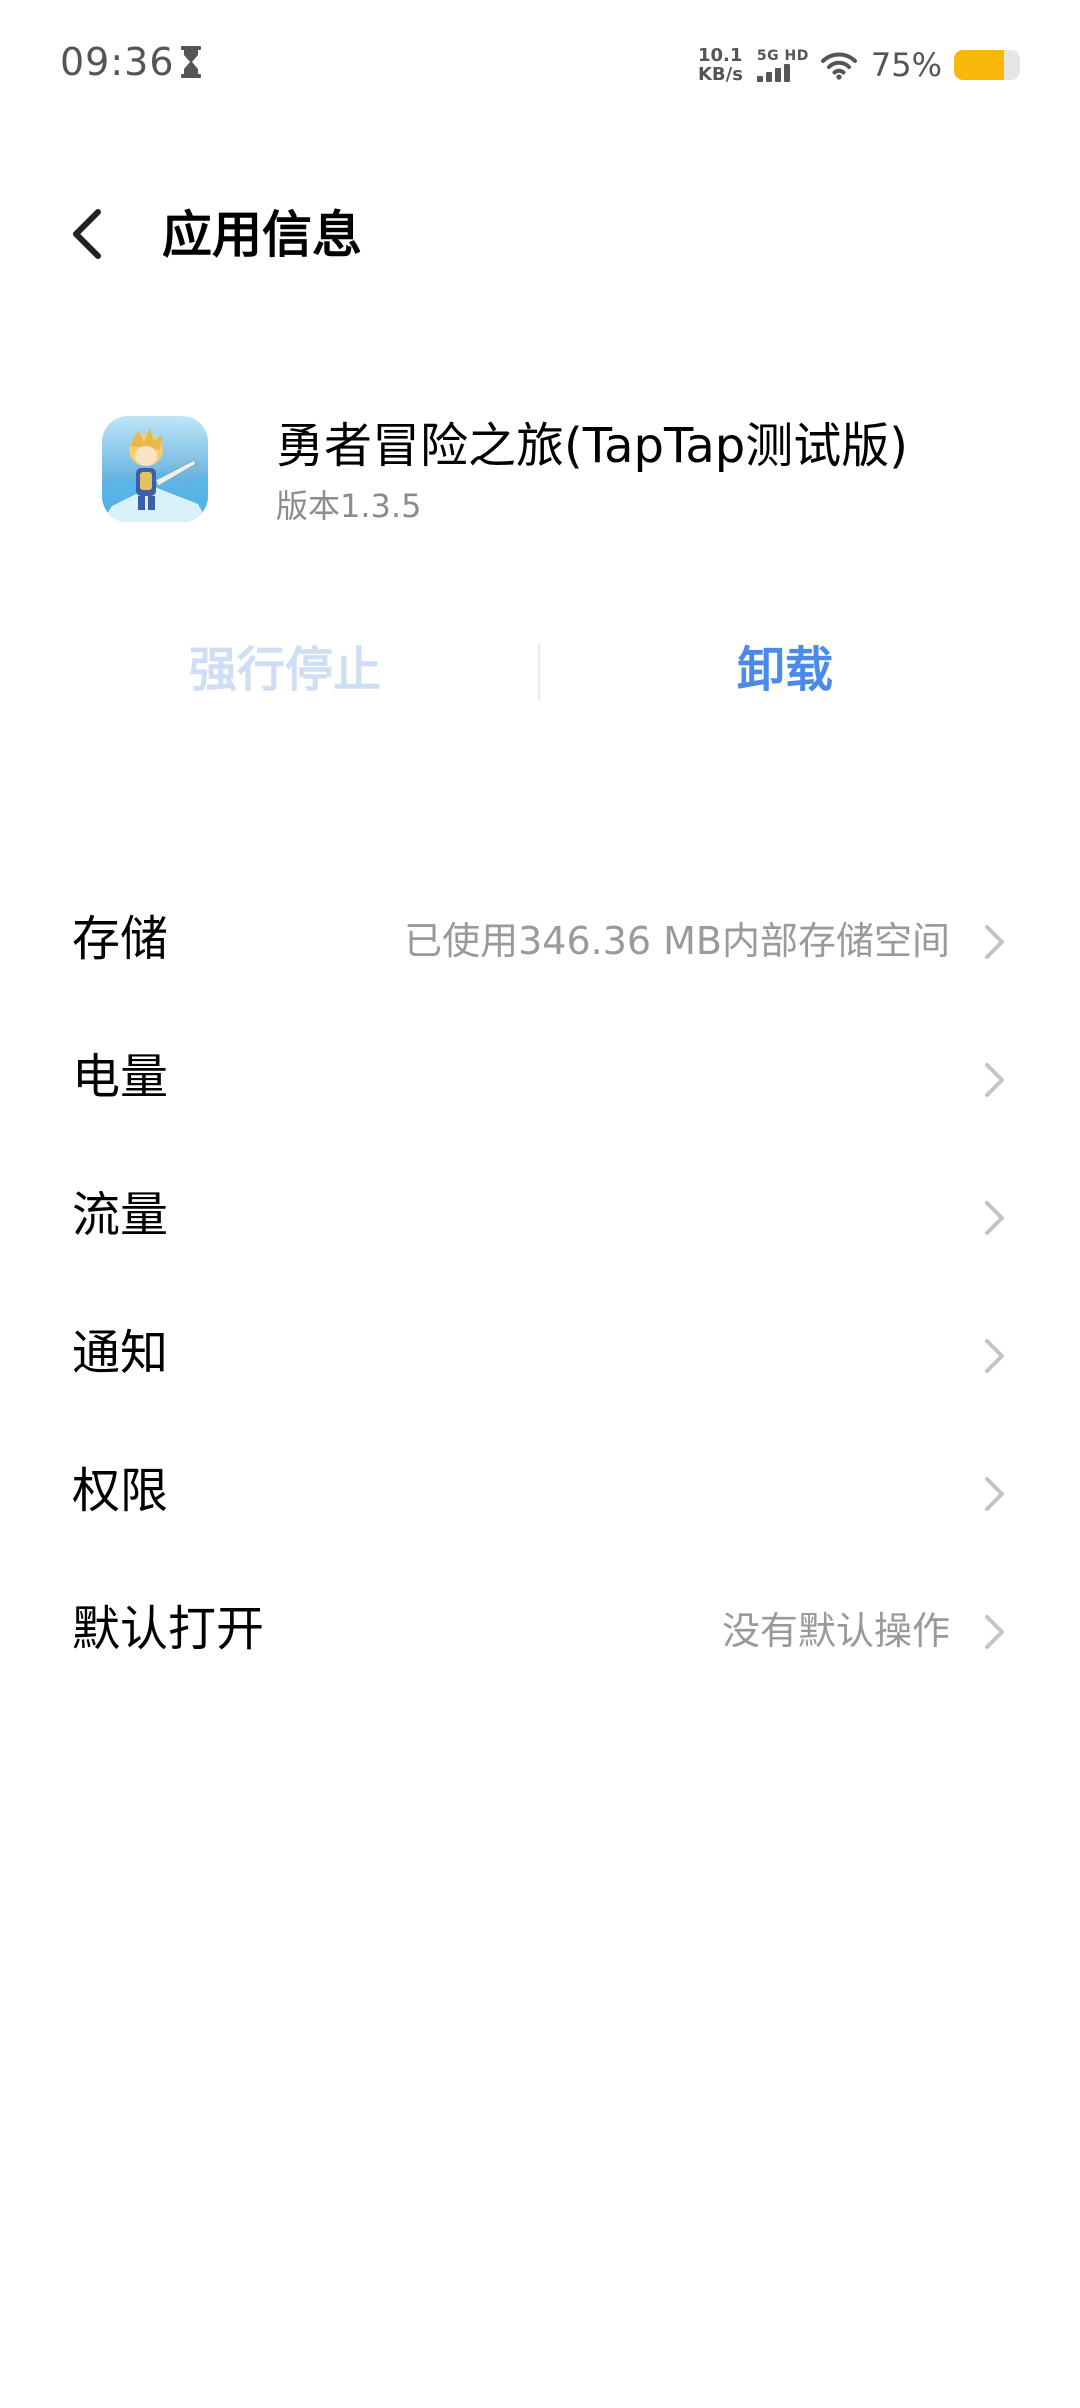 The width and height of the screenshot is (1080, 2408). Describe the element at coordinates (191, 62) in the screenshot. I see `hourglass-icon` at that location.